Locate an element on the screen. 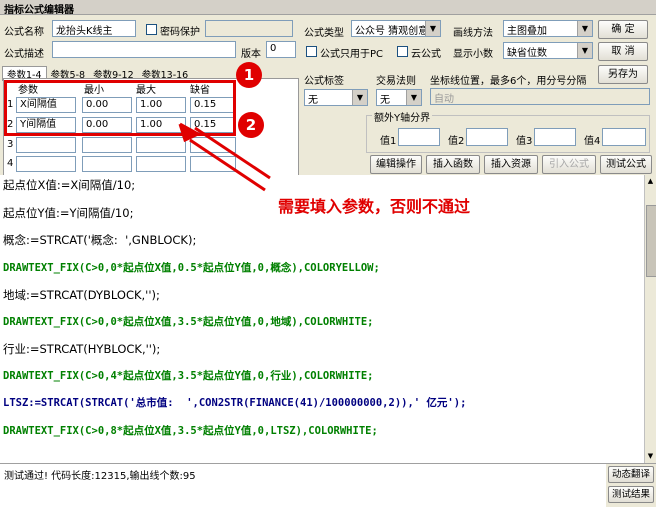 The height and width of the screenshot is (507, 656). dynamic-translate-button: 动态翻译 is located at coordinates (631, 474).